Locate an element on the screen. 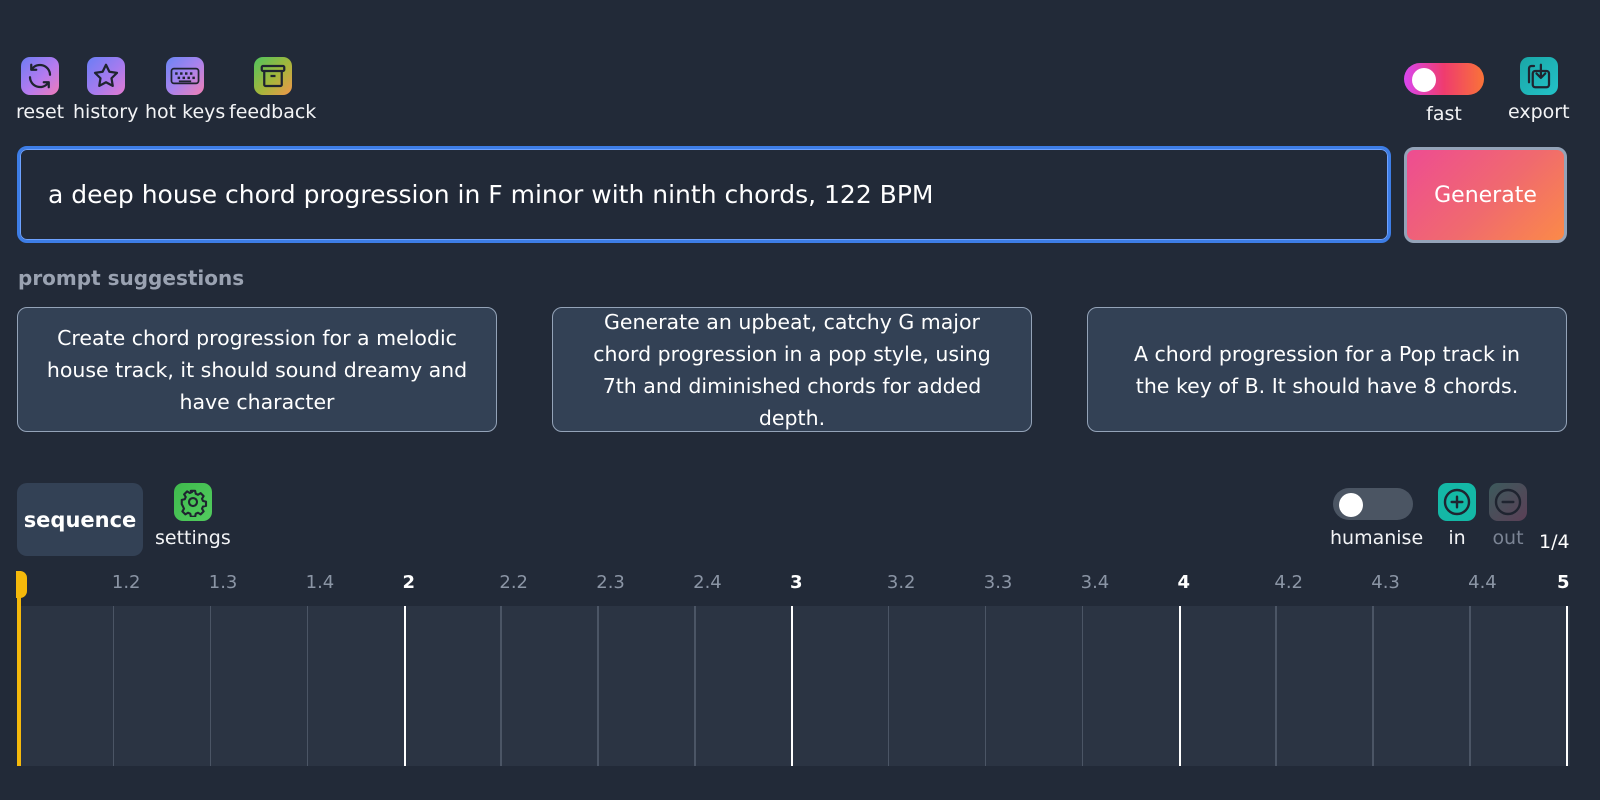 The width and height of the screenshot is (1600, 800). hotkeys-label: hot keys is located at coordinates (185, 112).